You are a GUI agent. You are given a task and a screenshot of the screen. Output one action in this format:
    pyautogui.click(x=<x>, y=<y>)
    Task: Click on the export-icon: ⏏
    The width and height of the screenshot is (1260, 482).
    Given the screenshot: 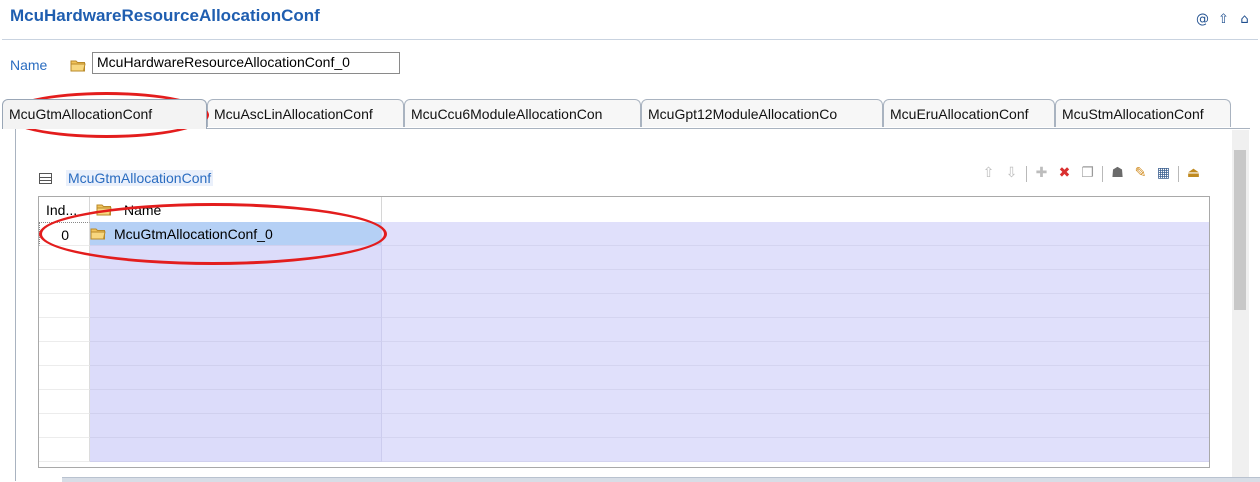 What is the action you would take?
    pyautogui.click(x=1193, y=173)
    